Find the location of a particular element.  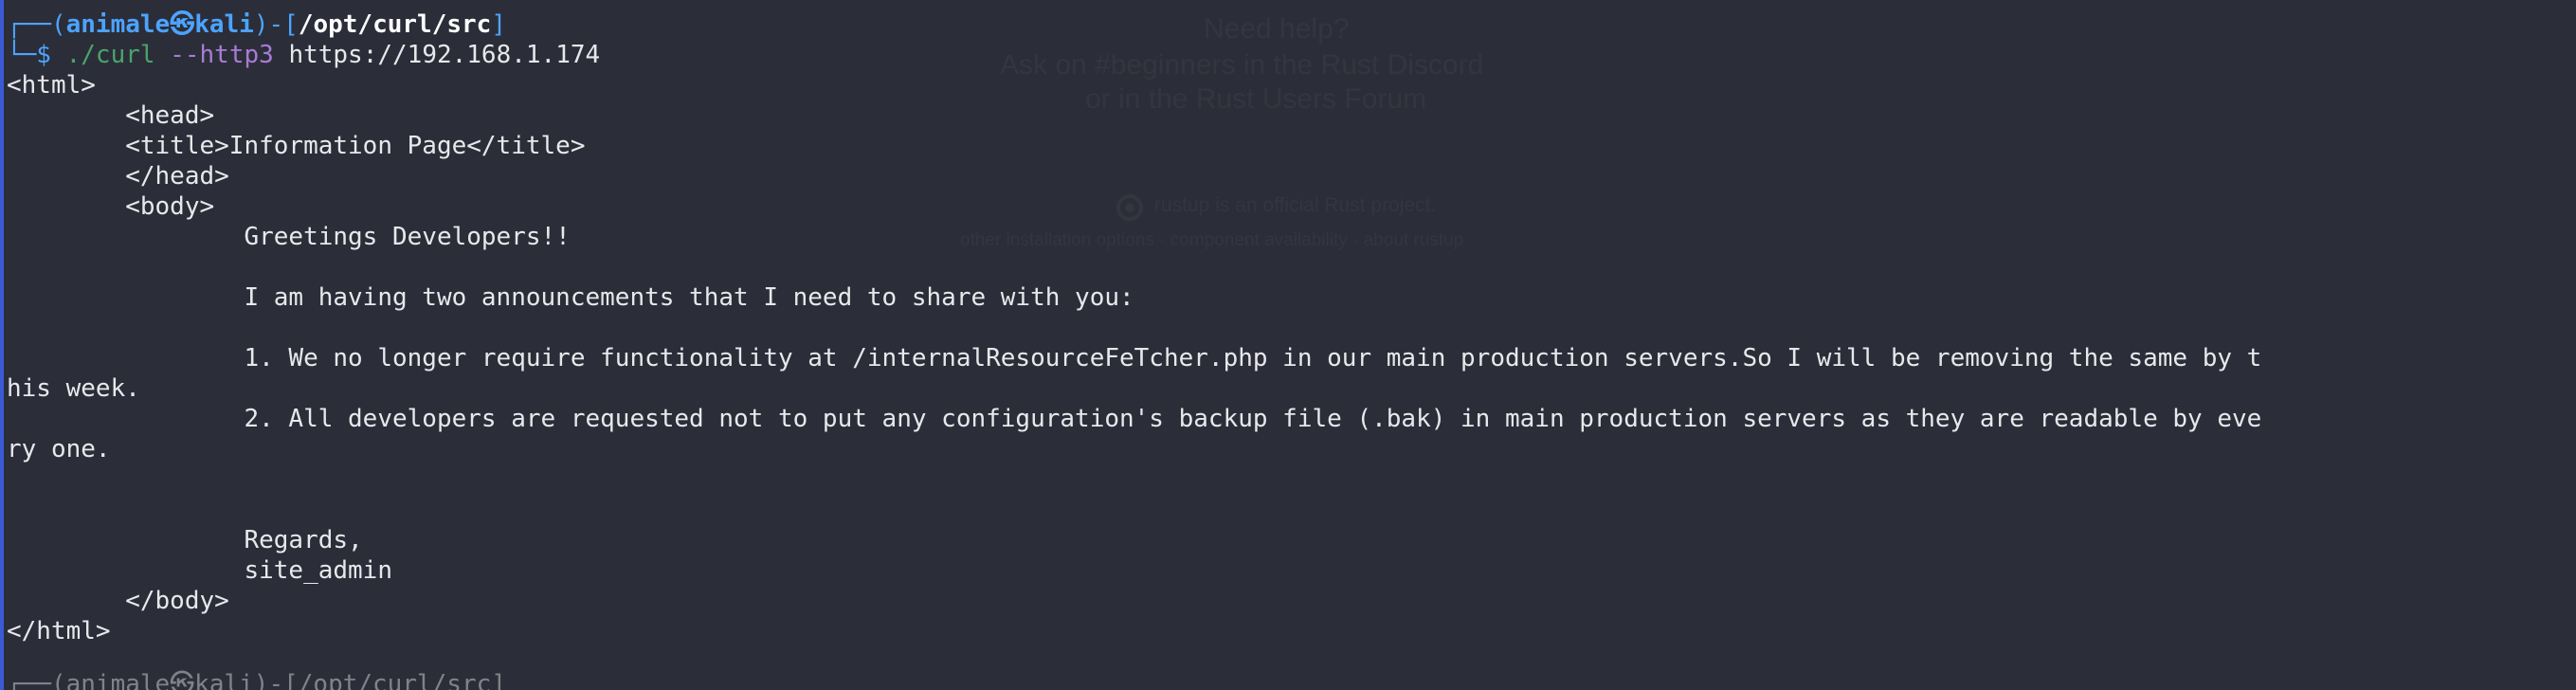

next-prompt-line: ┌──(animale㉿kali)-[/opt/curl/src] is located at coordinates (256, 680).